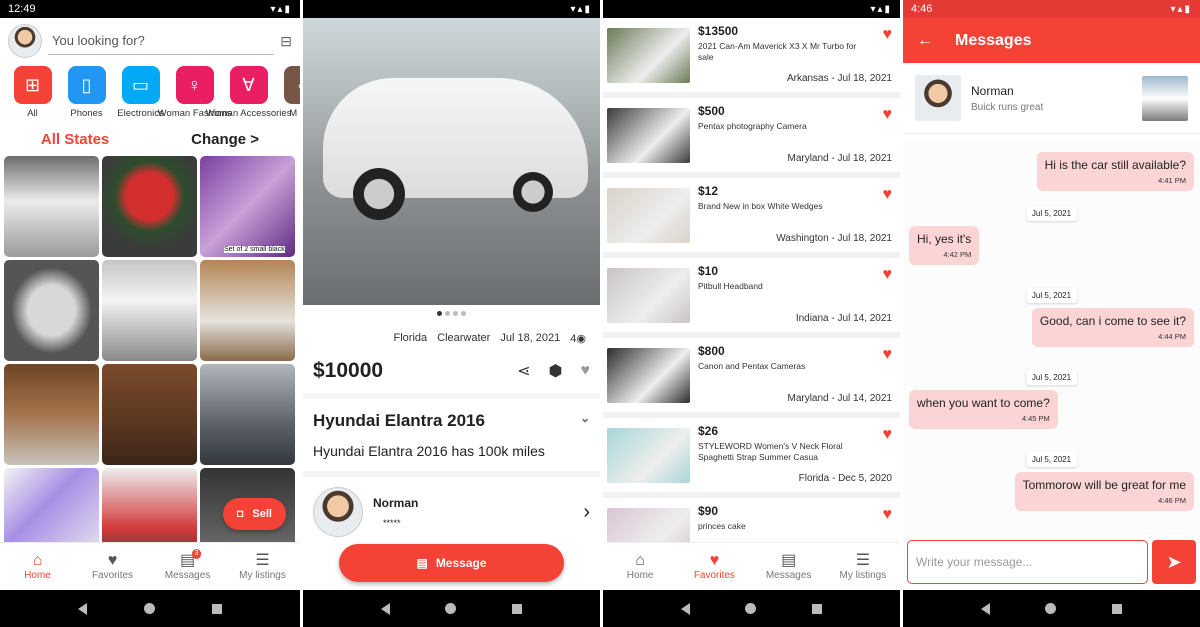  What do you see at coordinates (294, 113) in the screenshot?
I see `category-label: M Fas` at bounding box center [294, 113].